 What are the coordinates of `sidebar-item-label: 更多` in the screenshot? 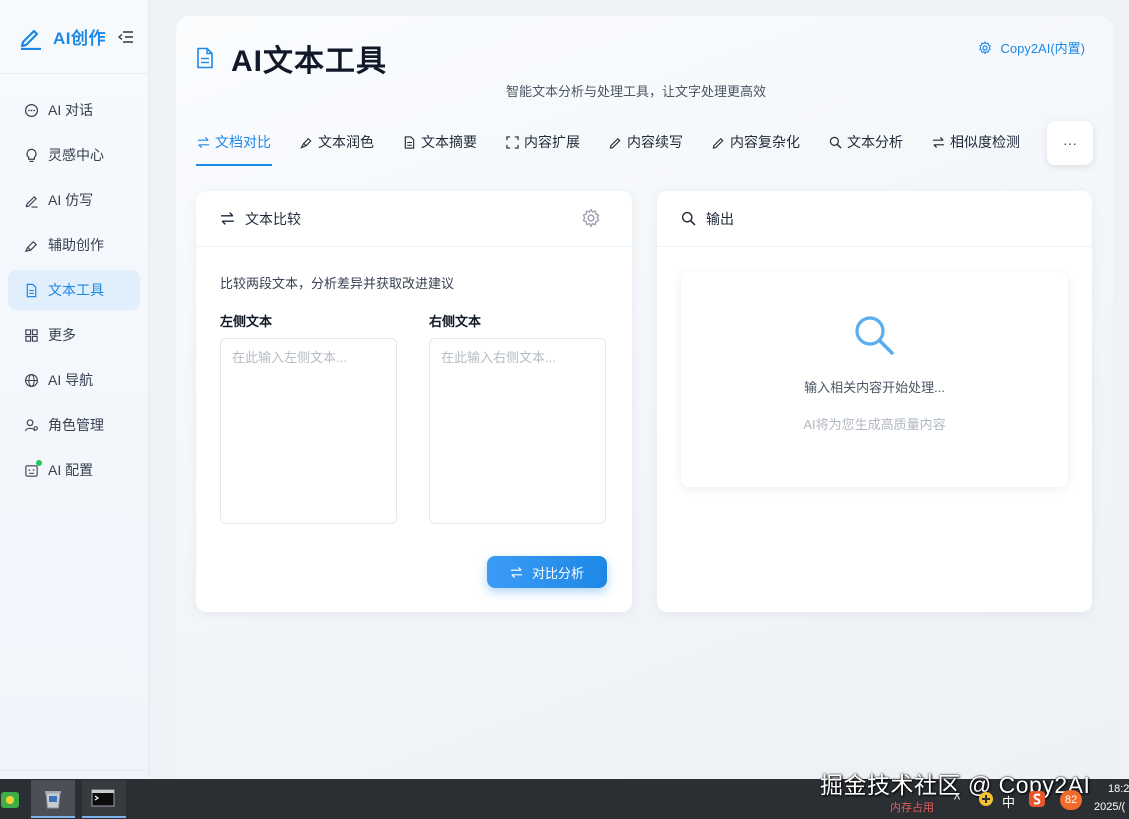 It's located at (62, 335).